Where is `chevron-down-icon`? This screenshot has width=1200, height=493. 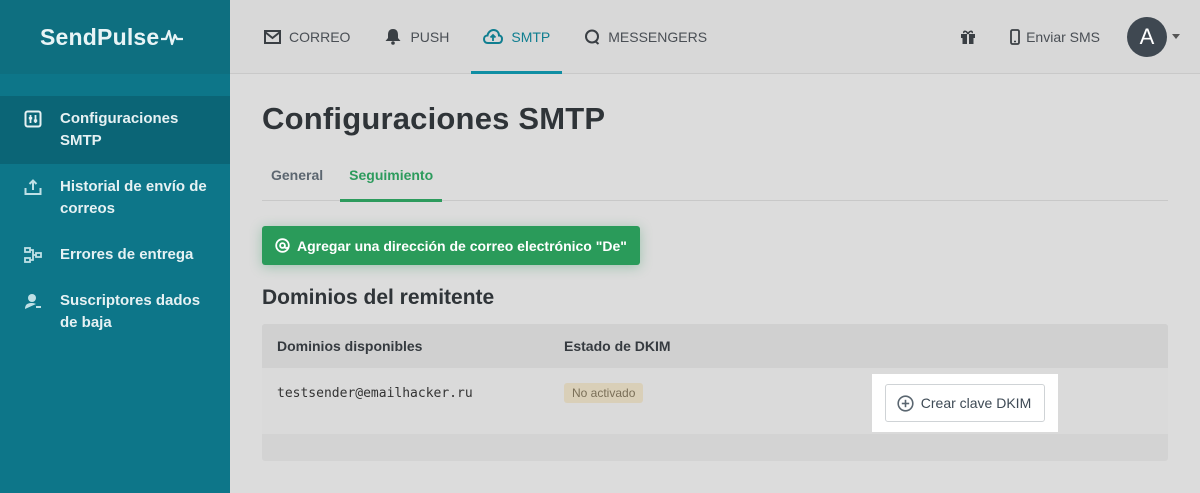
chevron-down-icon is located at coordinates (1176, 36).